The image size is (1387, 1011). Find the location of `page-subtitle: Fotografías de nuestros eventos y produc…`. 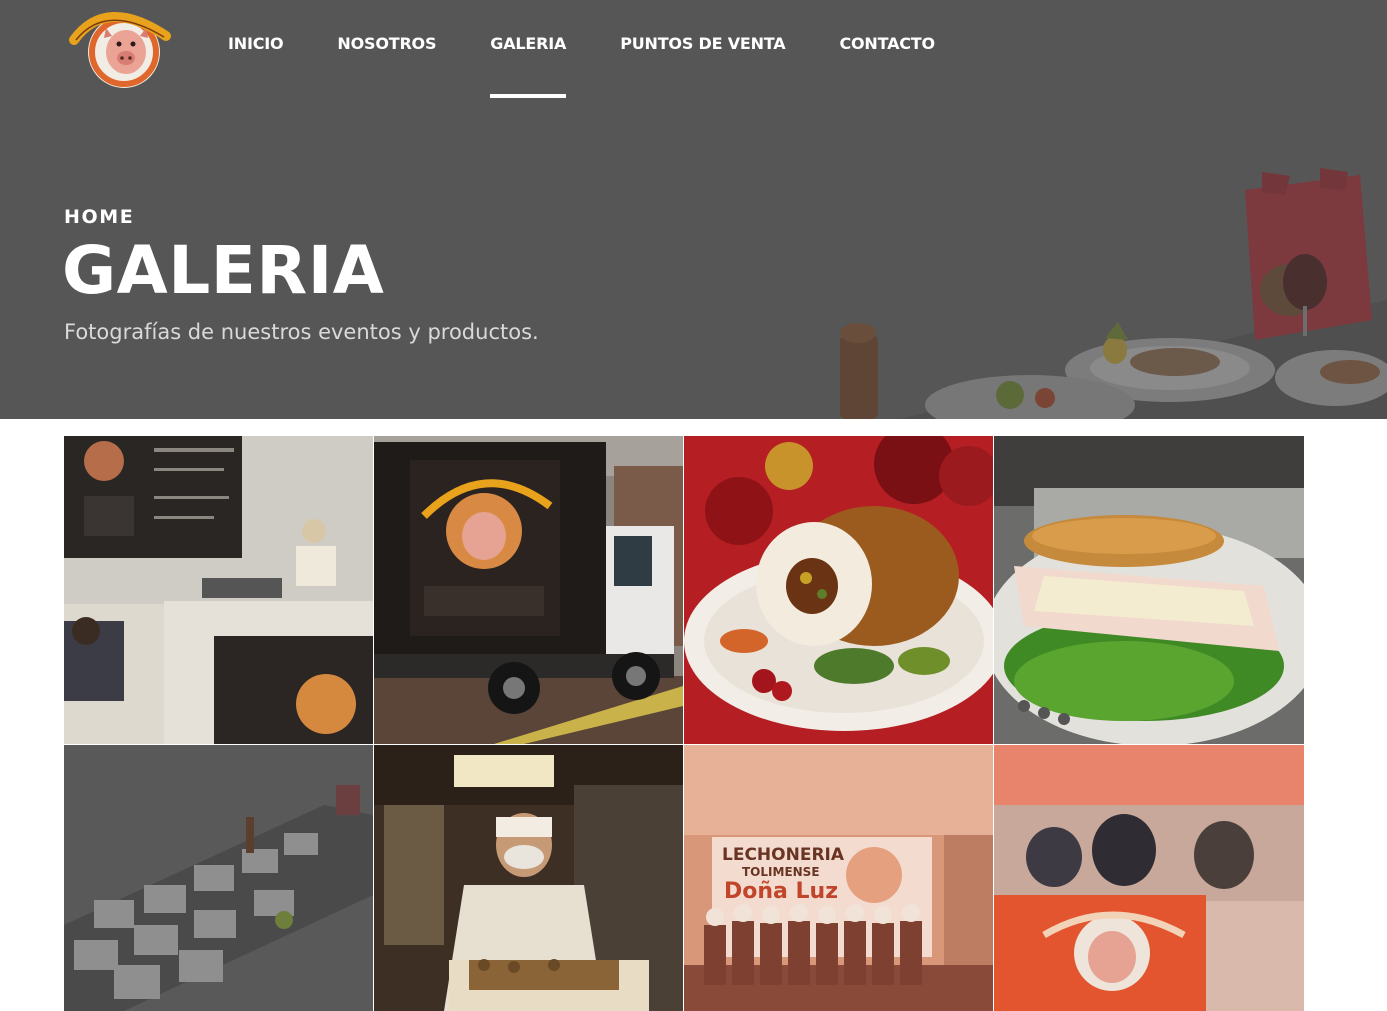

page-subtitle: Fotografías de nuestros eventos y produc… is located at coordinates (301, 332).